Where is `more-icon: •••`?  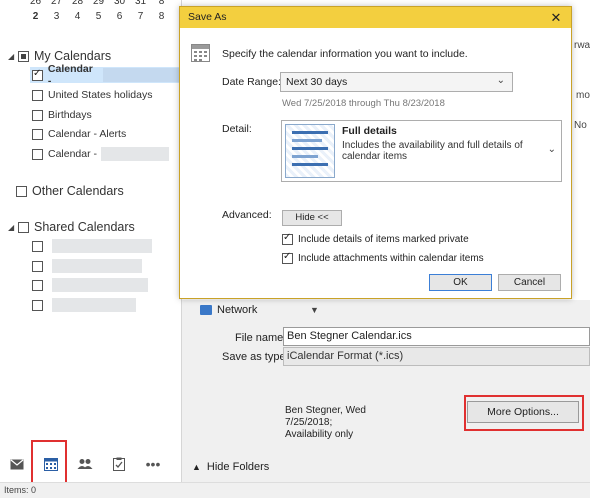 more-icon: ••• is located at coordinates (153, 464).